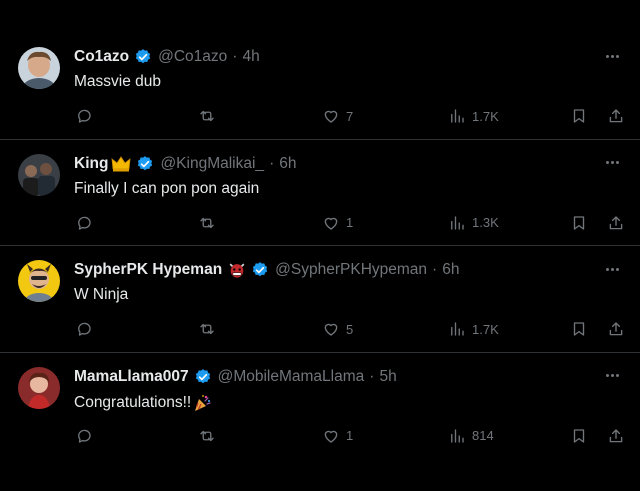 This screenshot has width=640, height=491. Describe the element at coordinates (131, 377) in the screenshot. I see `display-name: MamaLlama007` at that location.